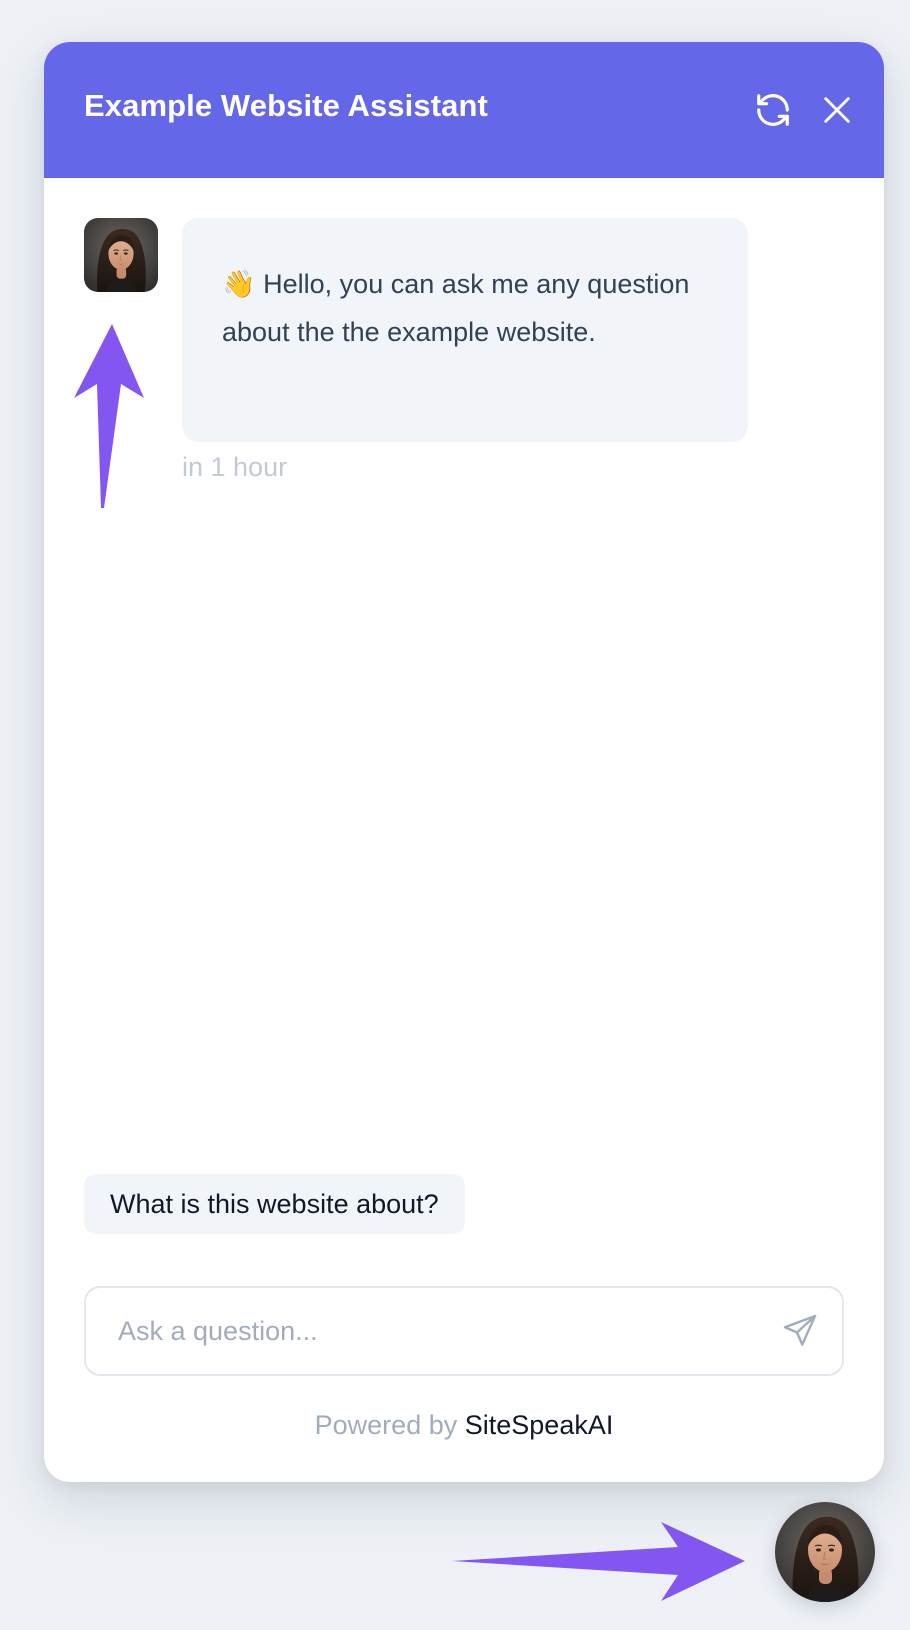 The height and width of the screenshot is (1630, 910). I want to click on launcher-avatar, so click(825, 1552).